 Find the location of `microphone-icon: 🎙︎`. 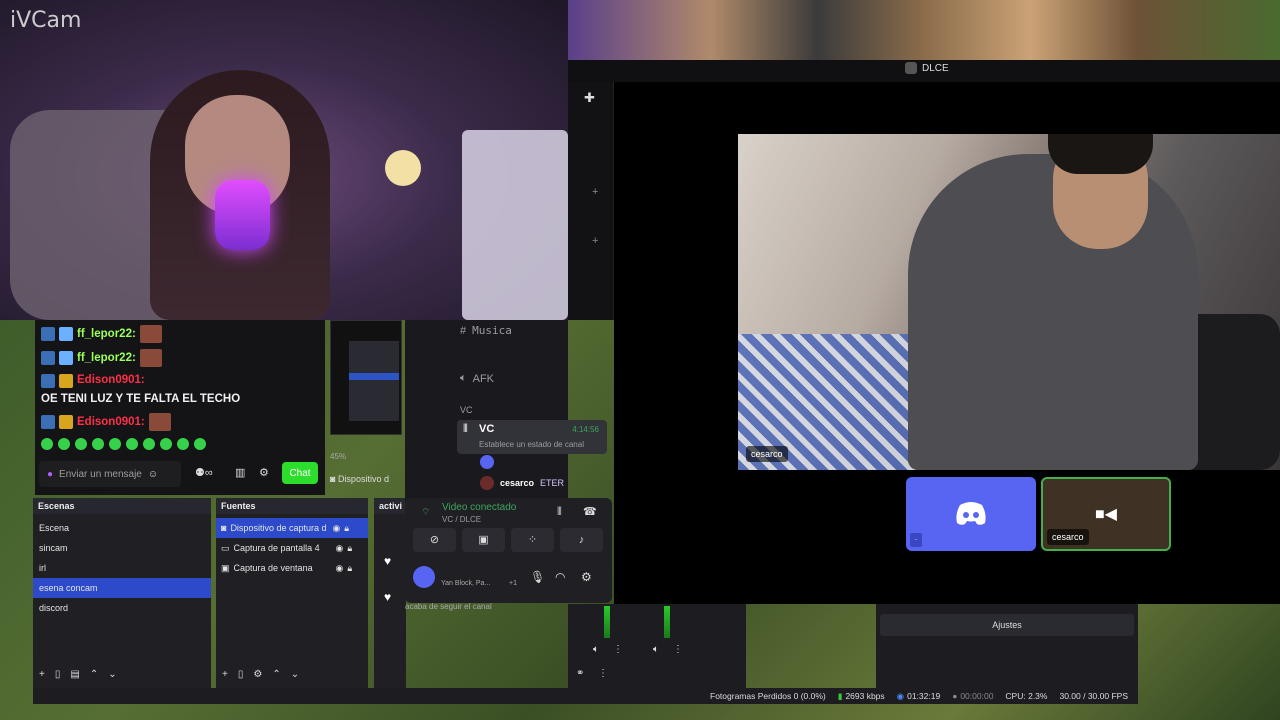

microphone-icon: 🎙︎ is located at coordinates (537, 577).